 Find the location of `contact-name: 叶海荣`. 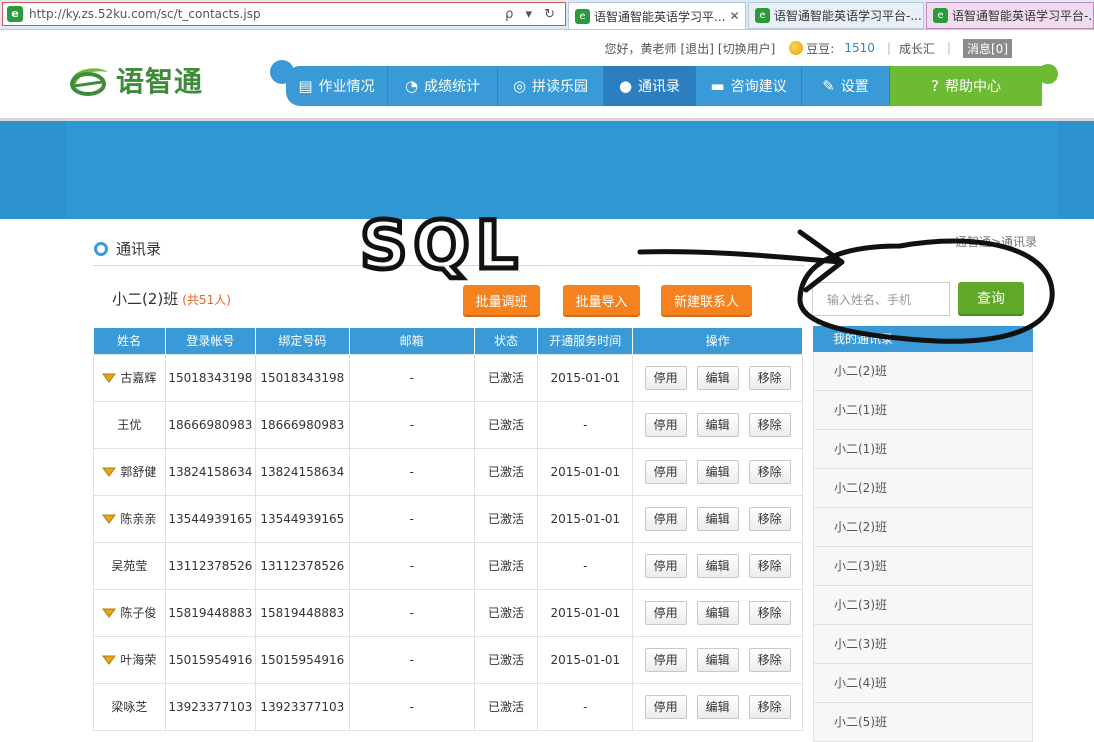

contact-name: 叶海荣 is located at coordinates (138, 660).